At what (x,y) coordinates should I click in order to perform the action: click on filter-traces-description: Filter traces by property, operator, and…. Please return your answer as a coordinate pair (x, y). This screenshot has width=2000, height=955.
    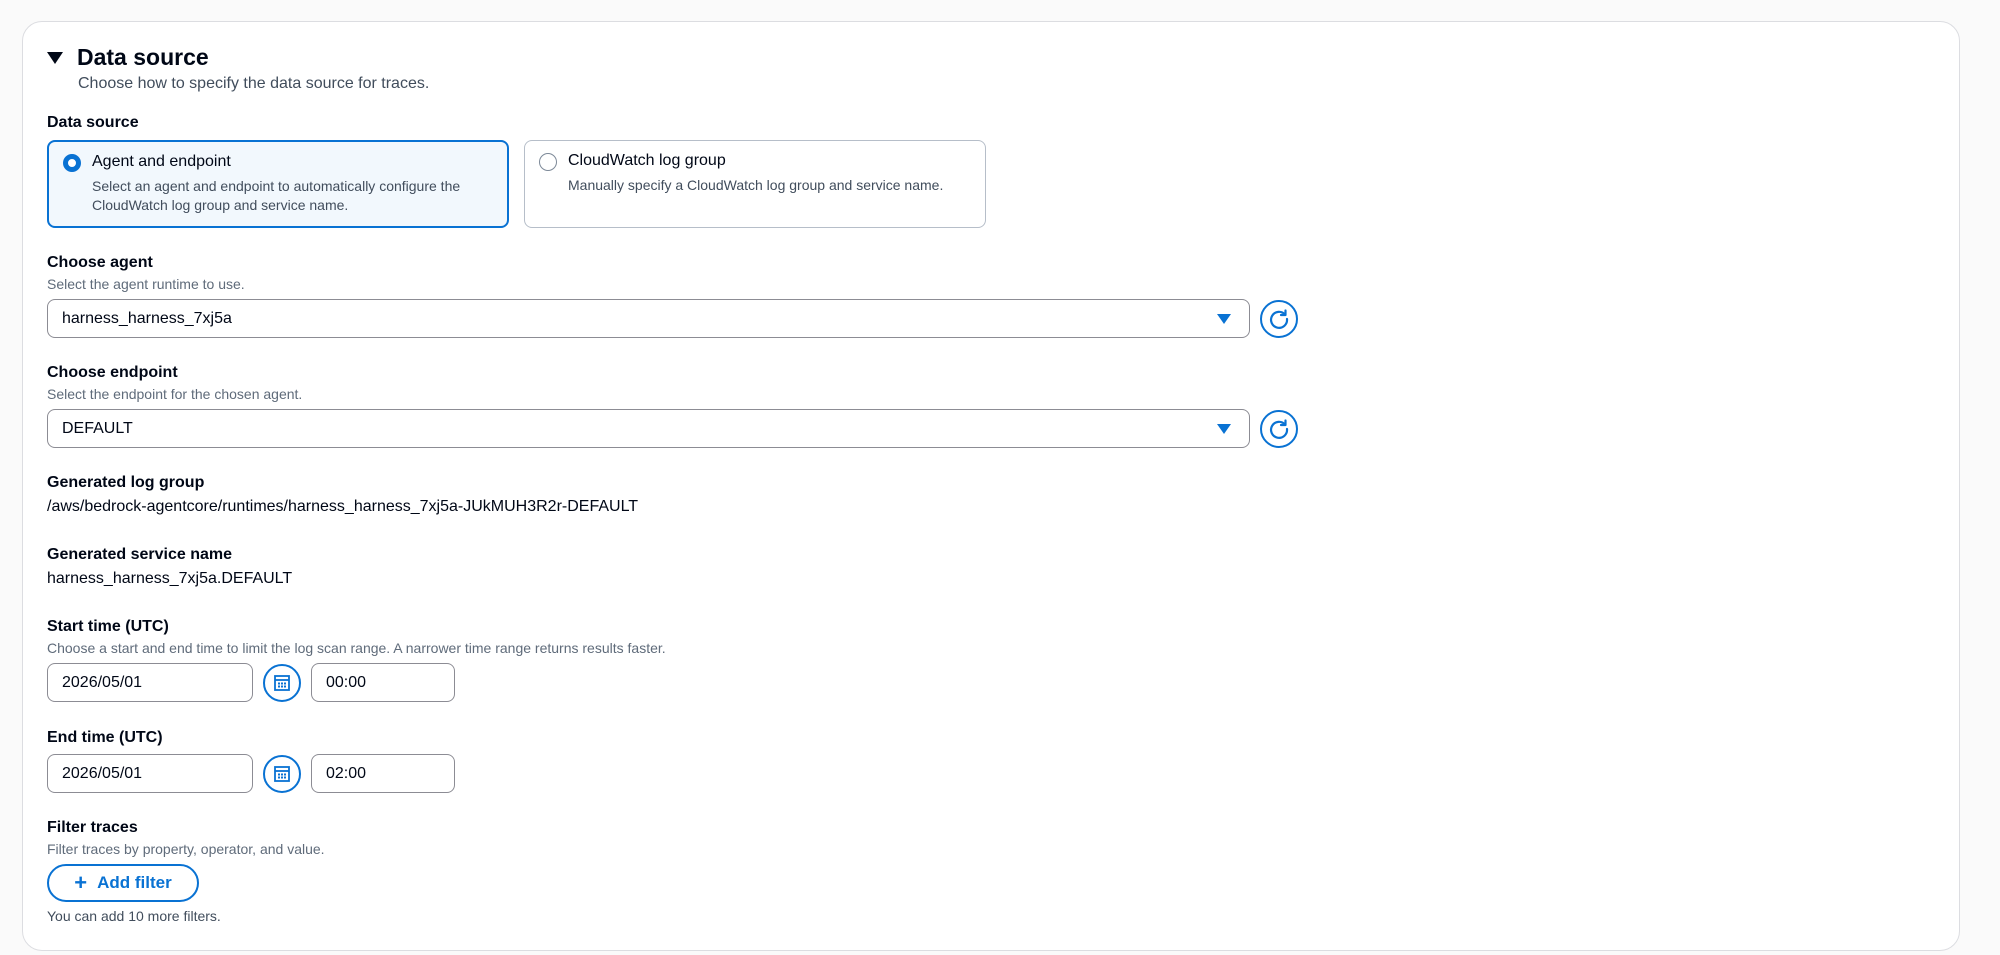
    Looking at the image, I should click on (186, 849).